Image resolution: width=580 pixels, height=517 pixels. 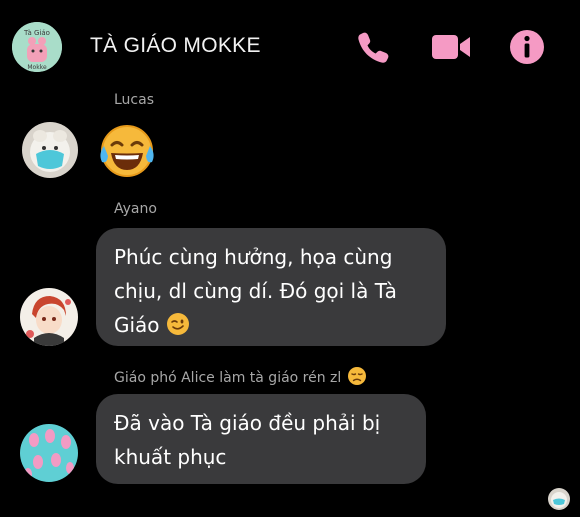 I want to click on sender-name-ayano: Ayano, so click(x=135, y=209).